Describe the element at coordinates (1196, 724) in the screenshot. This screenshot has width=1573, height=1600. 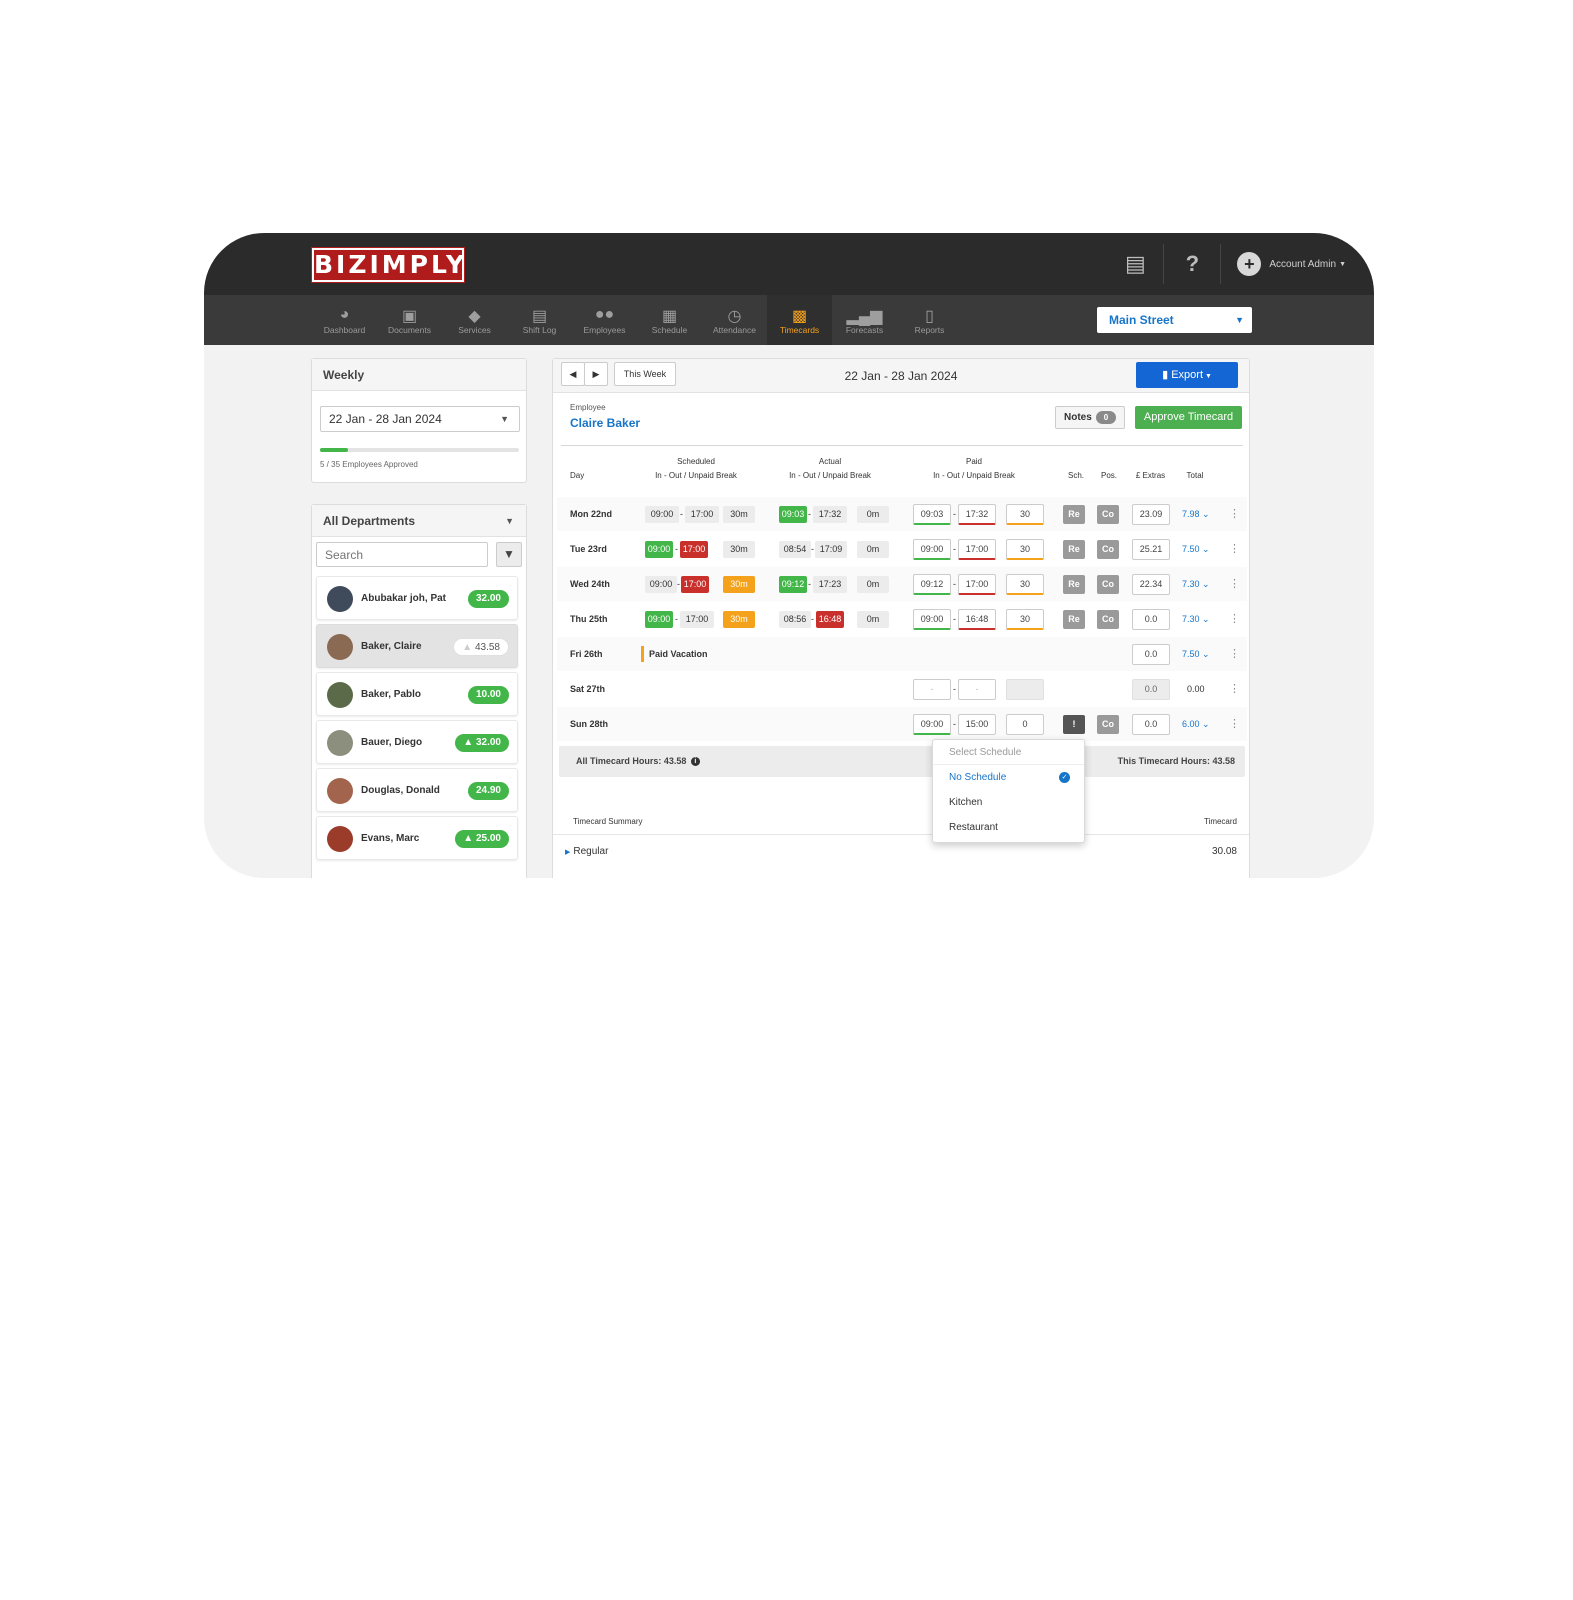
I see `row-total: 6.00 ⌄` at that location.